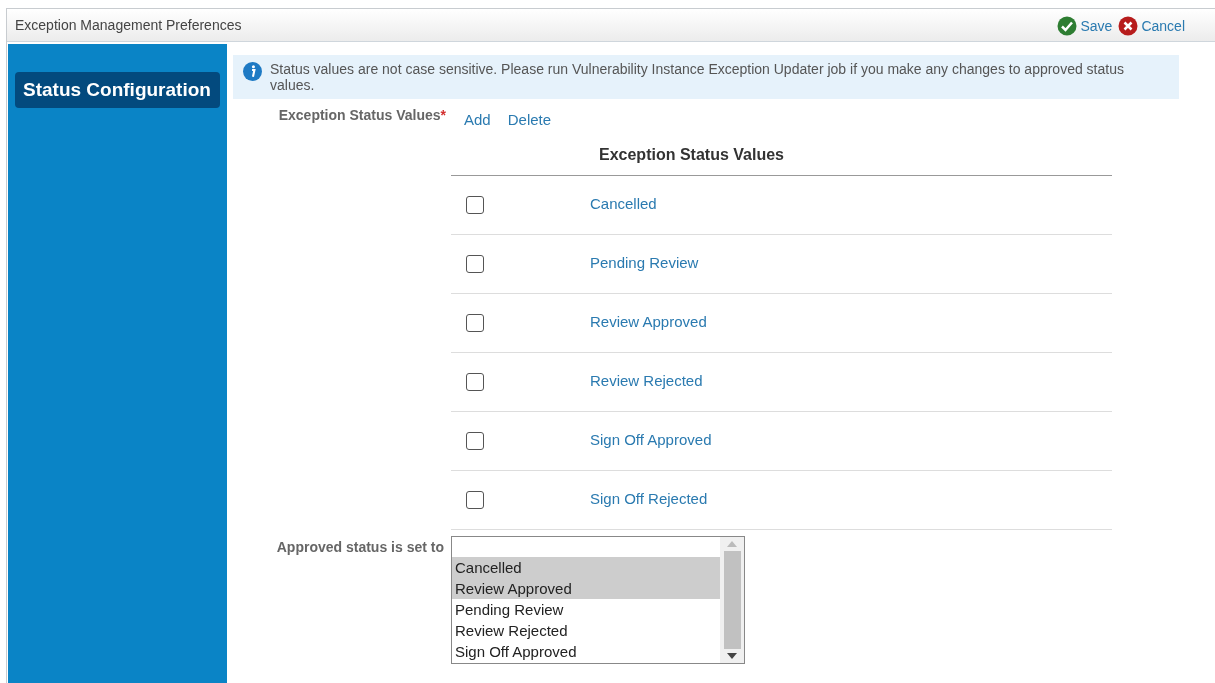 This screenshot has width=1215, height=683. Describe the element at coordinates (648, 322) in the screenshot. I see `status-value-link: Review Approved` at that location.